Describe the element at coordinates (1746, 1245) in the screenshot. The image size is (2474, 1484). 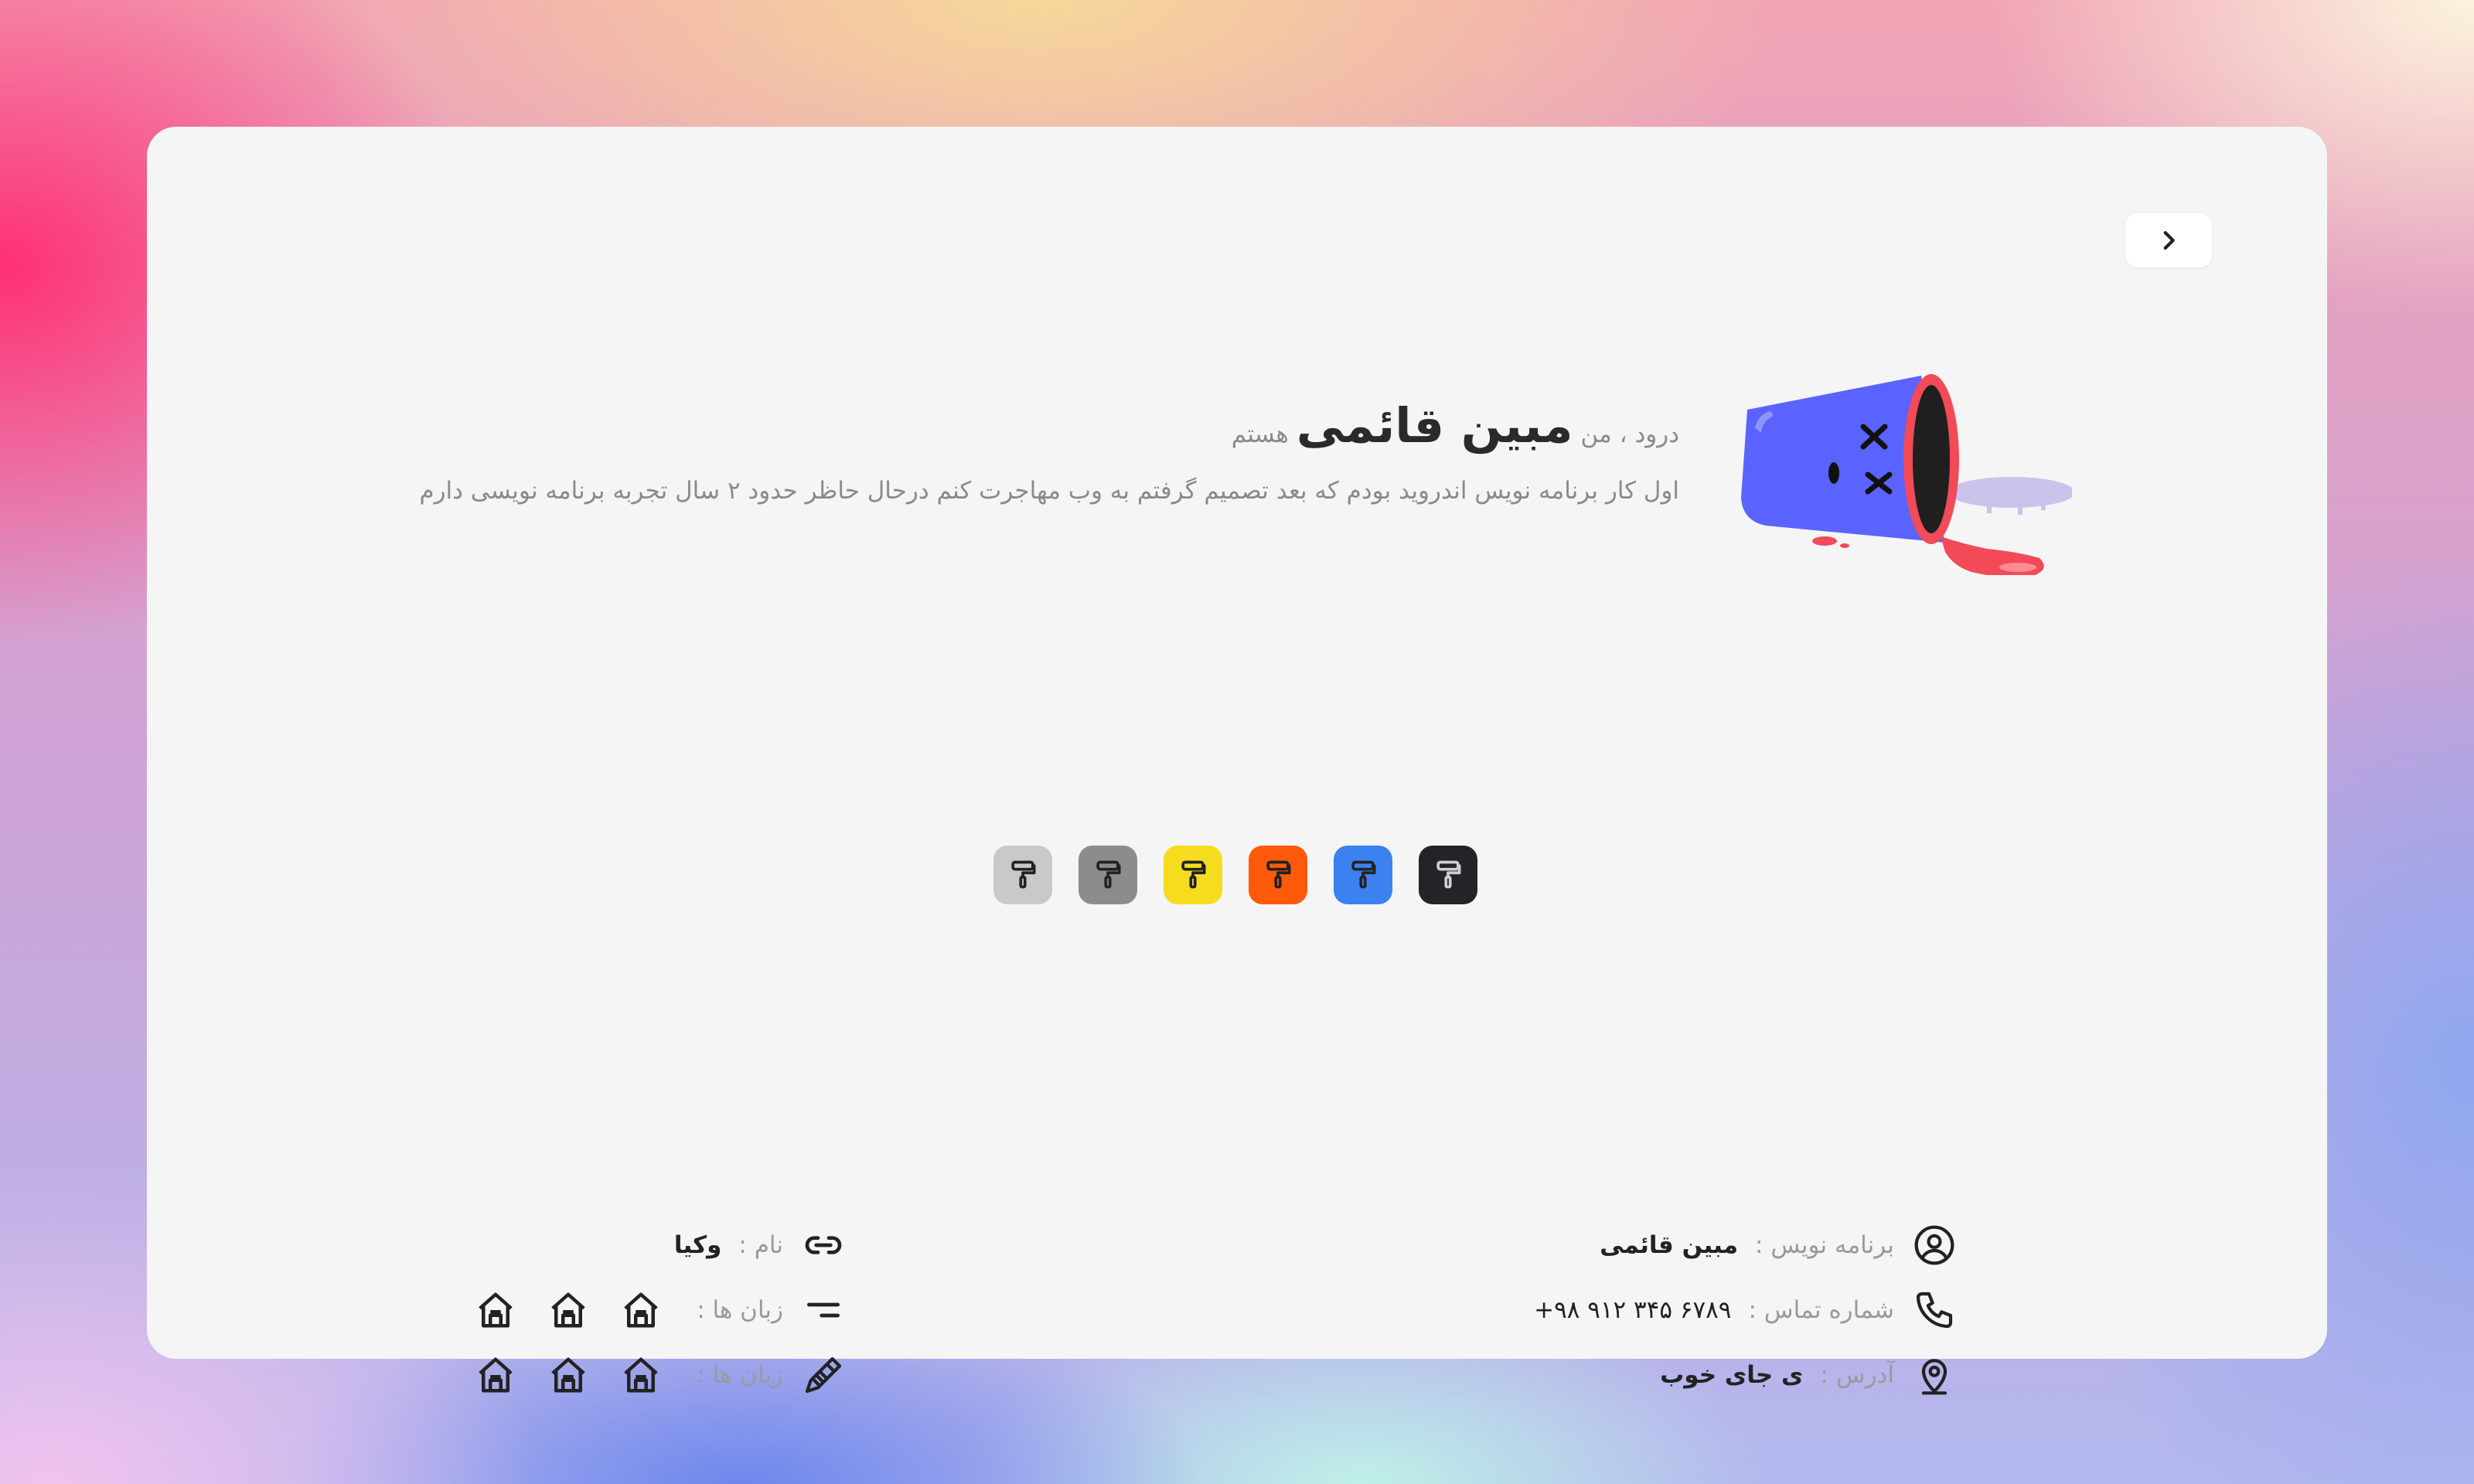
I see `info-row-developer: برنامه نویس : مبین قائمی` at that location.